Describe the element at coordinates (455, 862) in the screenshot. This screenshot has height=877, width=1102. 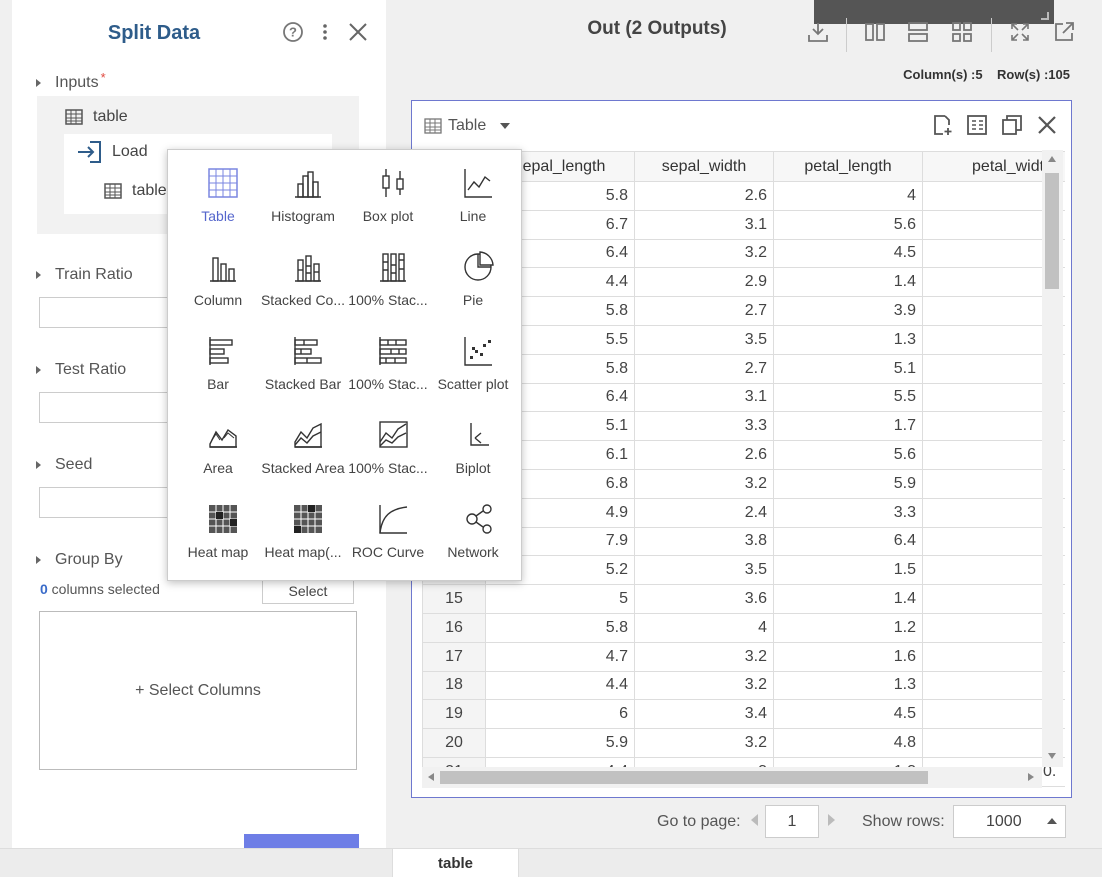
I see `output-tab-table: table` at that location.